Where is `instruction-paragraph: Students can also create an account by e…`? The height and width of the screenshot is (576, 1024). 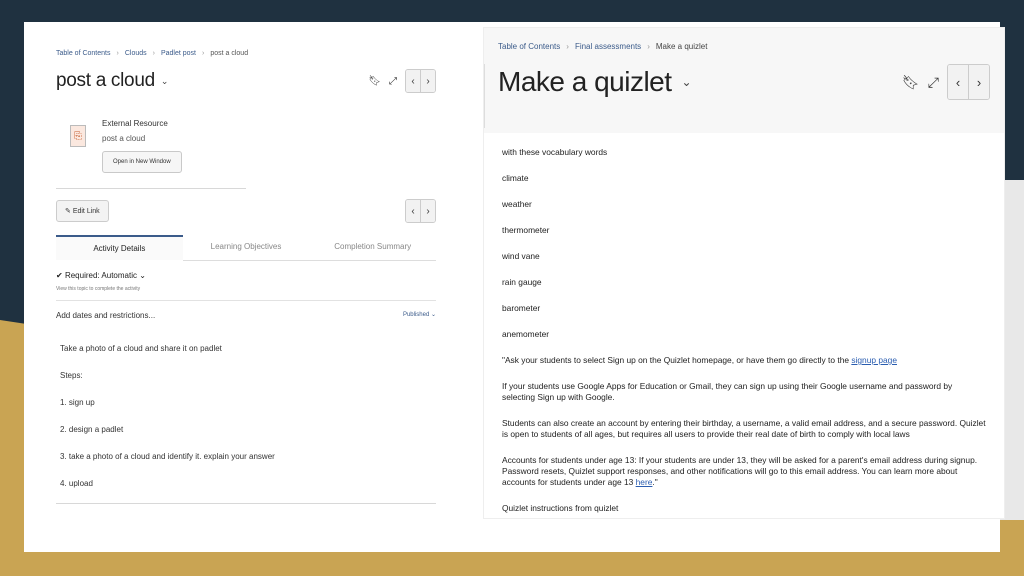 instruction-paragraph: Students can also create an account by e… is located at coordinates (744, 428).